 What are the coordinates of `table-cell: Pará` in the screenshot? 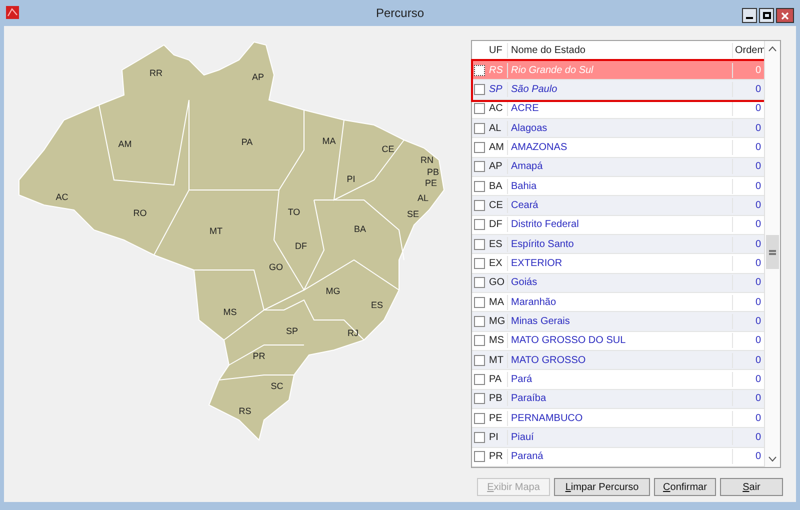 It's located at (619, 380).